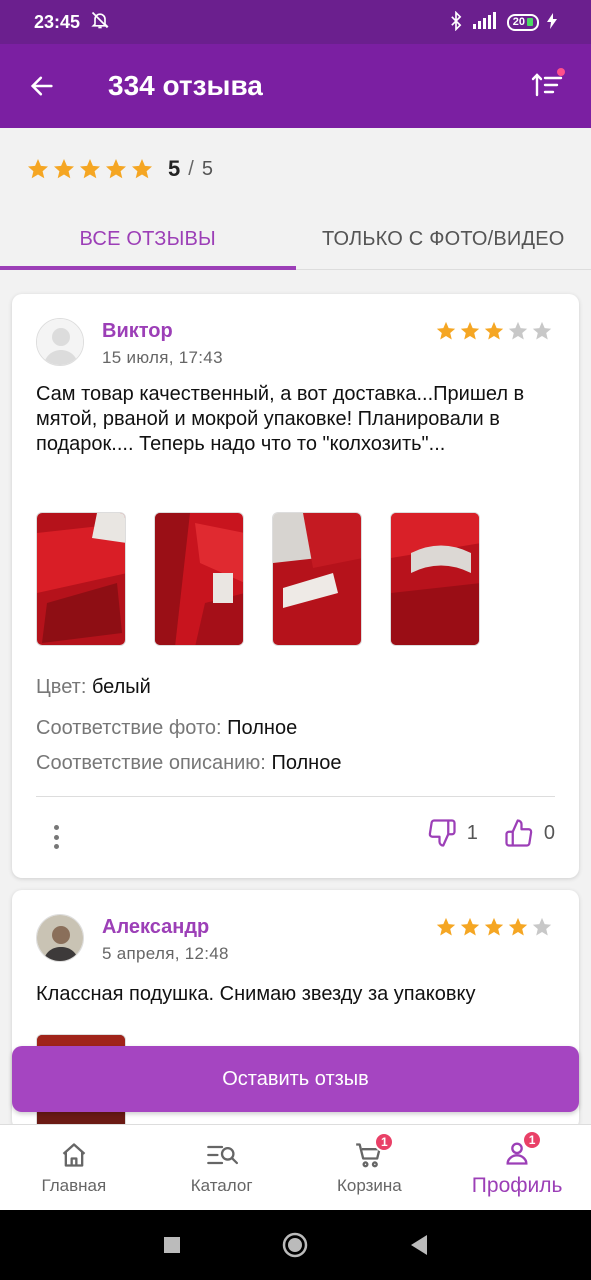 The width and height of the screenshot is (591, 1280). I want to click on nav-home-label: Главная, so click(74, 1185).